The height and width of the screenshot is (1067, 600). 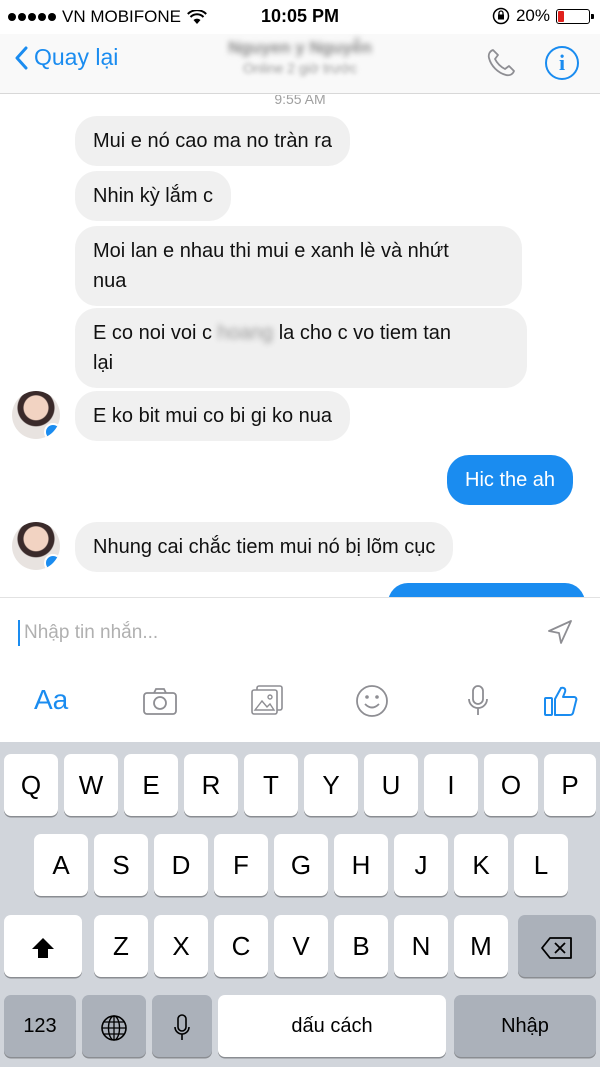 I want to click on key-m: M, so click(x=481, y=946).